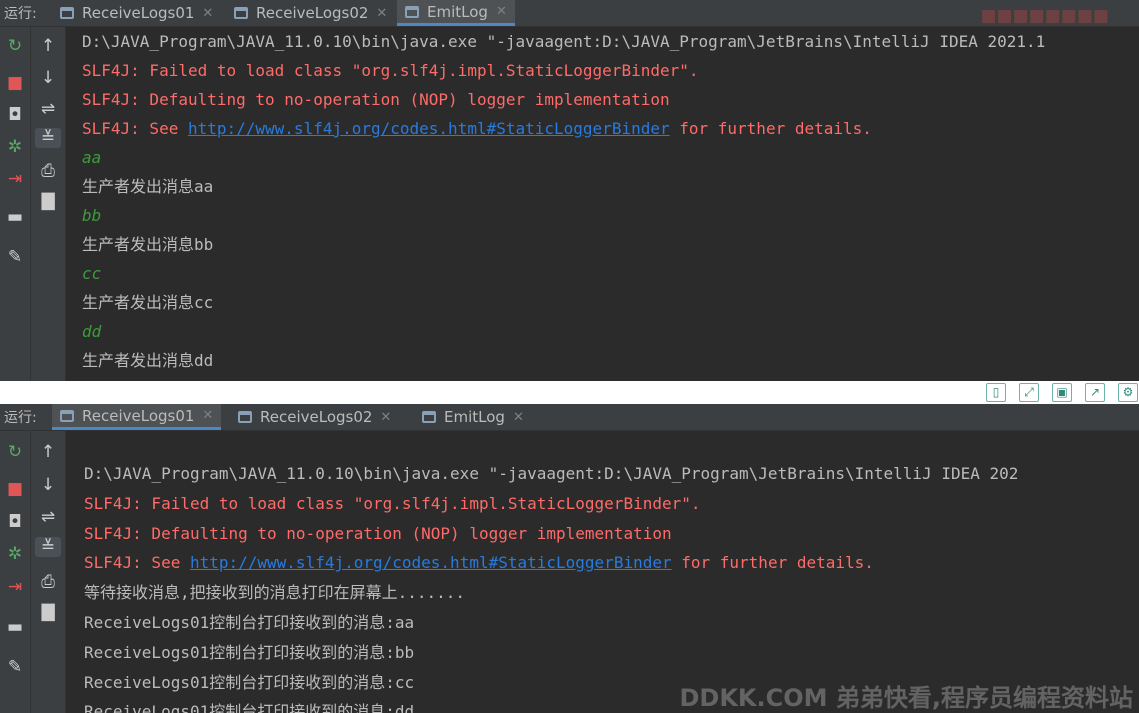 This screenshot has height=713, width=1139. What do you see at coordinates (148, 302) in the screenshot?
I see `output-line: 生产者发出消息cc` at bounding box center [148, 302].